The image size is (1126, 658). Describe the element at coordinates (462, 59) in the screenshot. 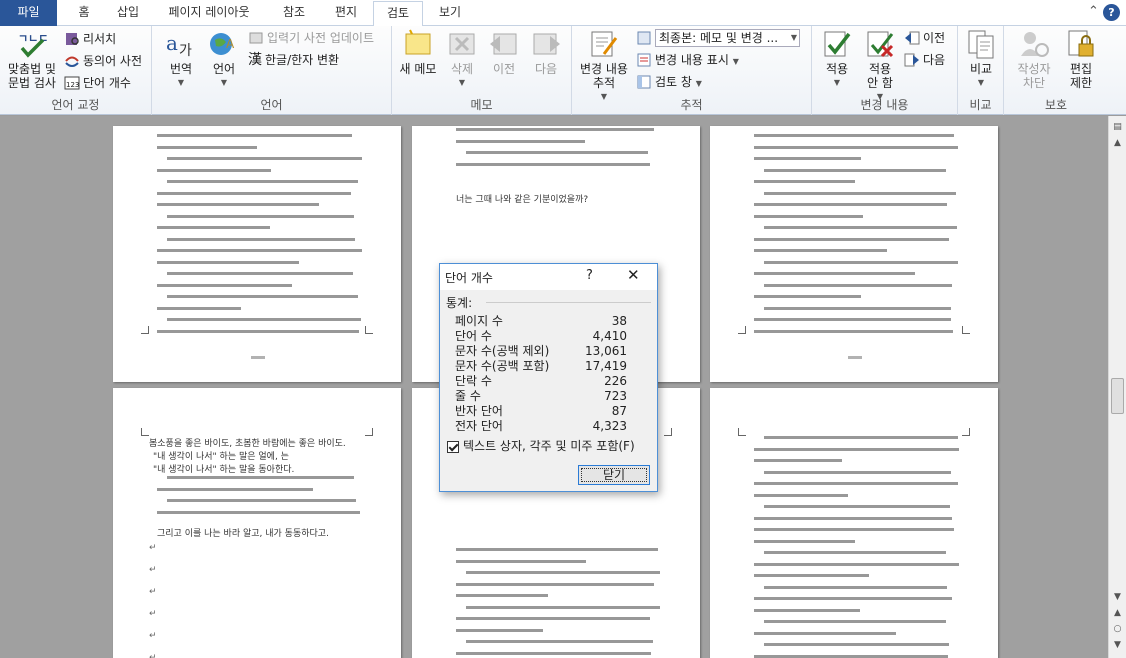

I see `delete-comment-button: 삭제 ▼` at that location.